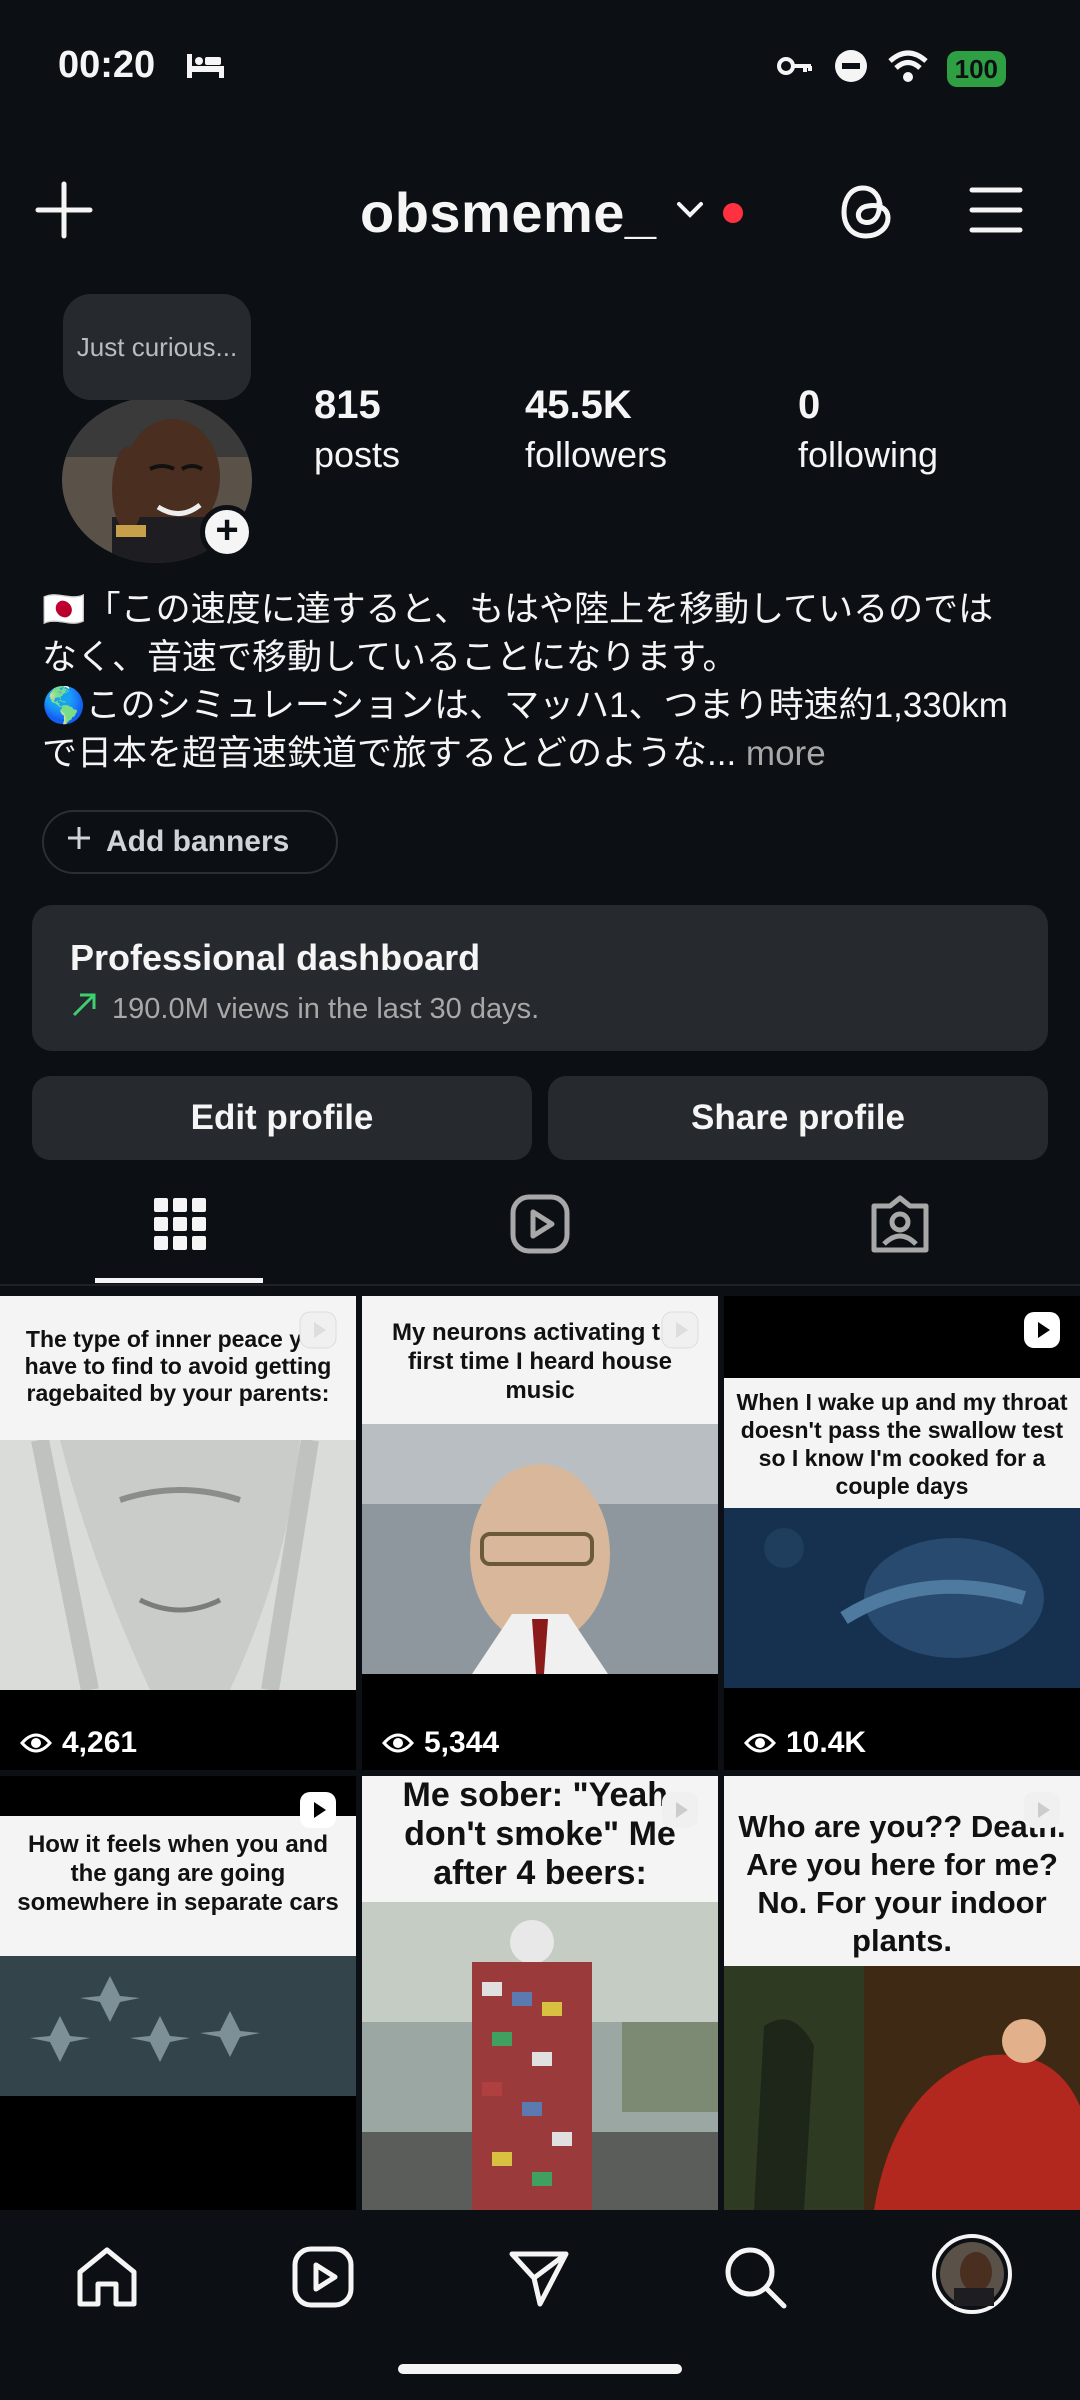 The height and width of the screenshot is (2400, 1080). What do you see at coordinates (205, 67) in the screenshot?
I see `bed-icon` at bounding box center [205, 67].